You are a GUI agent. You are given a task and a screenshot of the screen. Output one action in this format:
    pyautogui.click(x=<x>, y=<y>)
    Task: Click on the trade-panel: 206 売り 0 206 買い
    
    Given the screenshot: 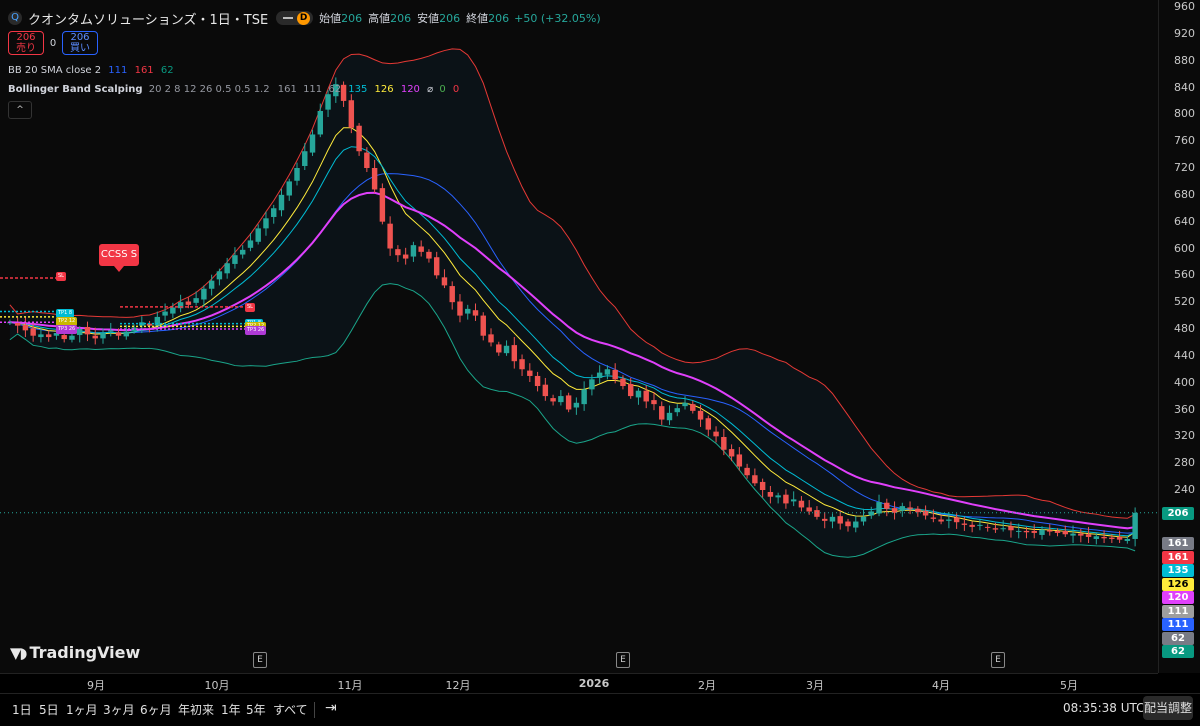 What is the action you would take?
    pyautogui.click(x=53, y=43)
    